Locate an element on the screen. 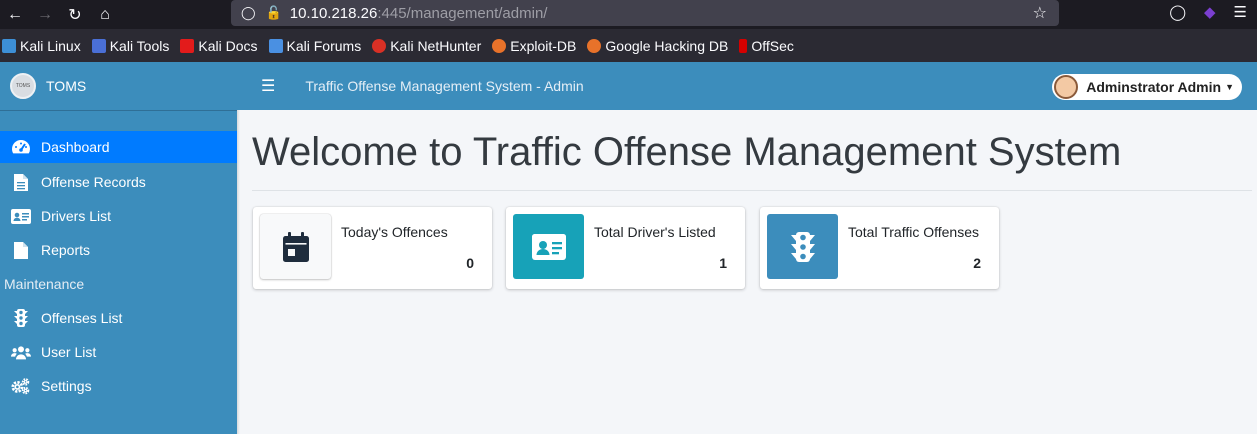  sidebar-item-label: User List is located at coordinates (69, 352).